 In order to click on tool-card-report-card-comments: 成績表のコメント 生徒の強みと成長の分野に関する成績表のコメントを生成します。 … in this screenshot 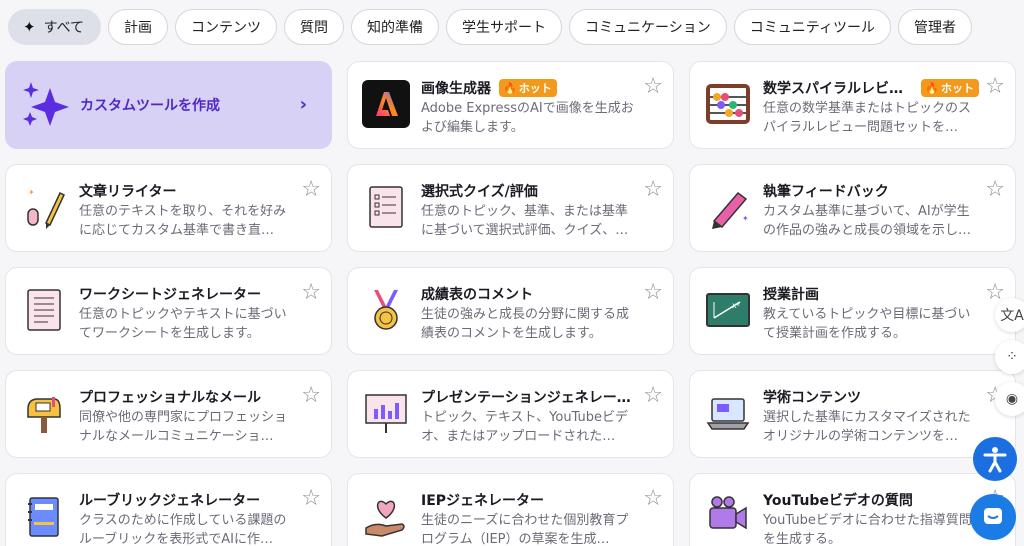, I will do `click(510, 311)`.